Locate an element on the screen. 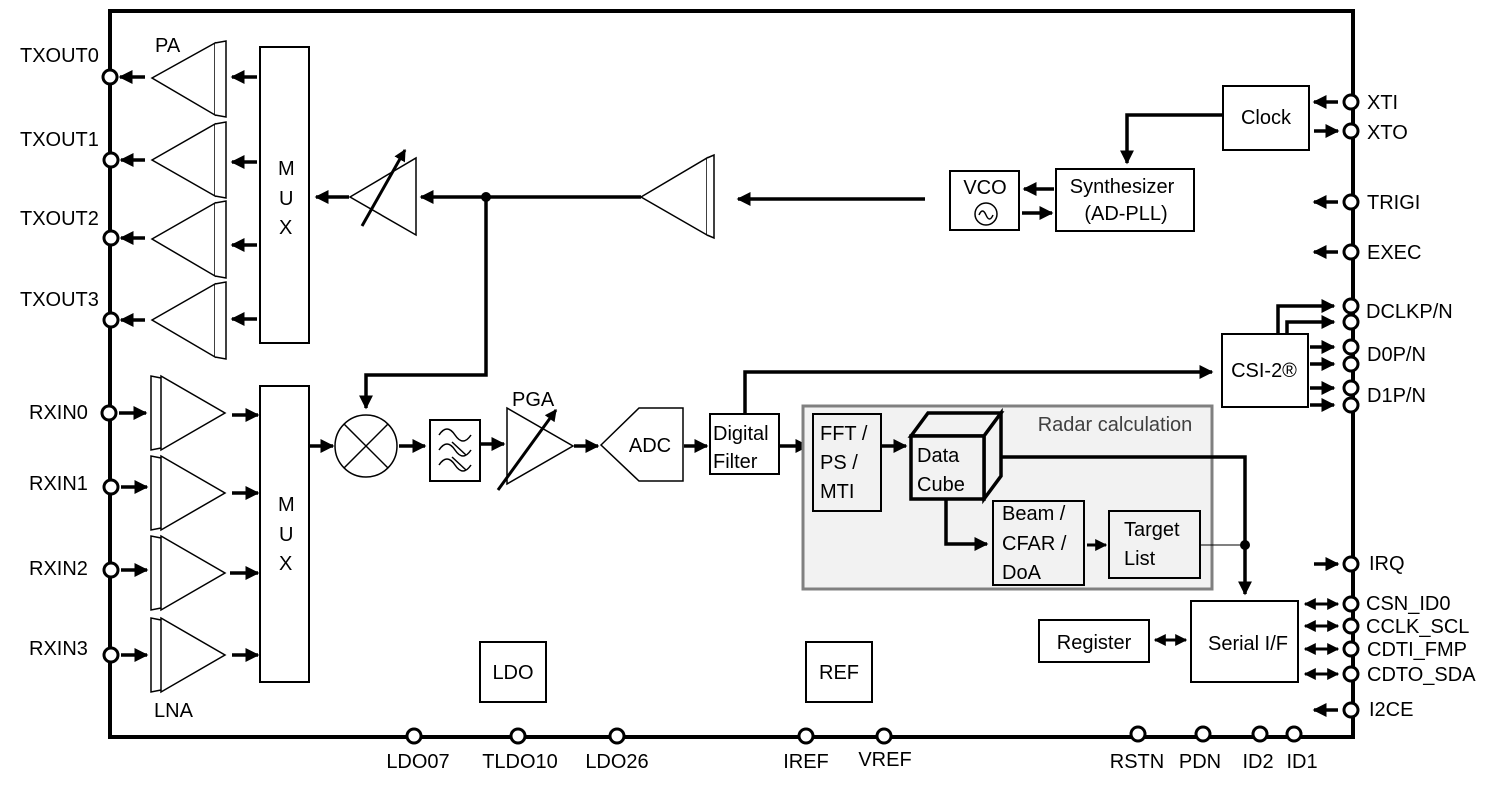 The width and height of the screenshot is (1499, 806). rx-mux-letter-x: X is located at coordinates (285, 564).